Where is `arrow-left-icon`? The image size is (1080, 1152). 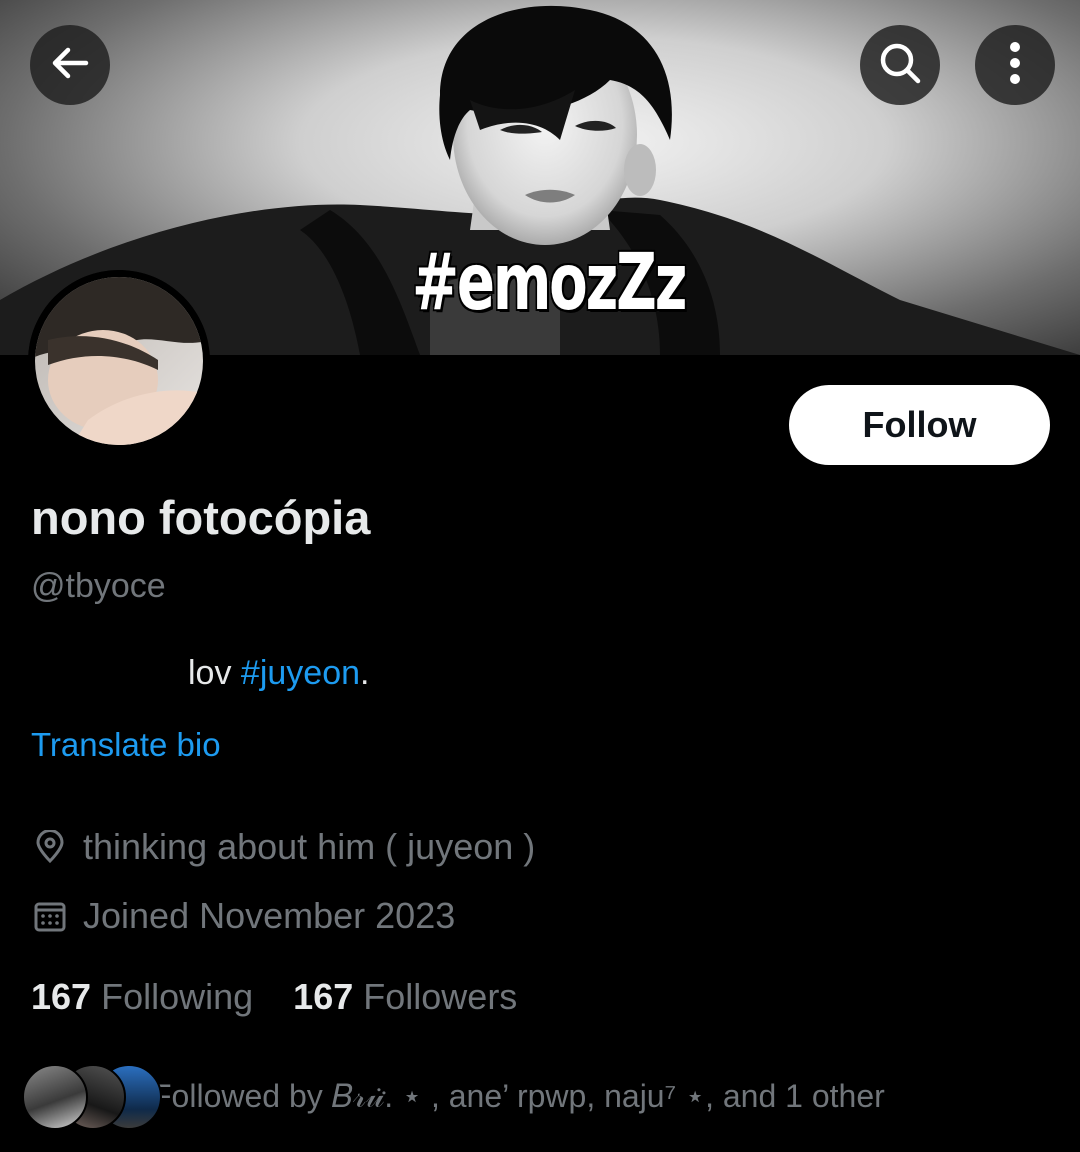 arrow-left-icon is located at coordinates (70, 65).